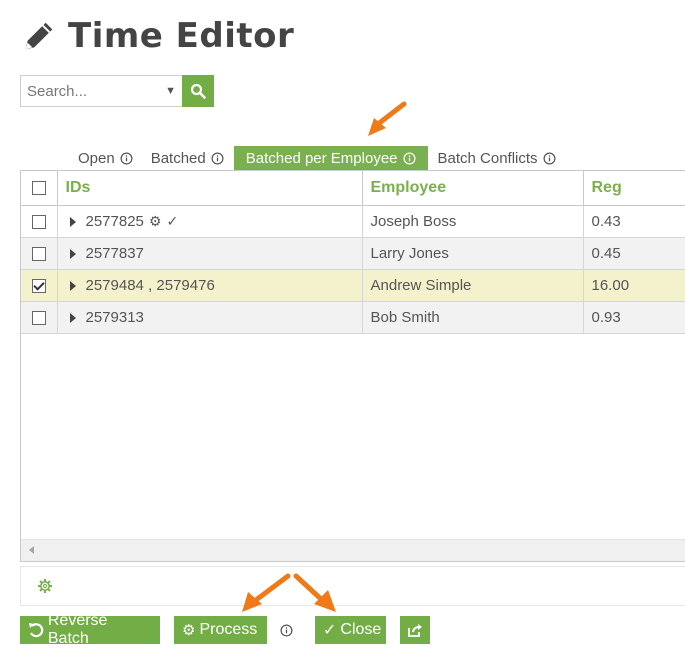 Image resolution: width=685 pixels, height=672 pixels. Describe the element at coordinates (487, 158) in the screenshot. I see `tab-label: Batch Conflicts` at that location.